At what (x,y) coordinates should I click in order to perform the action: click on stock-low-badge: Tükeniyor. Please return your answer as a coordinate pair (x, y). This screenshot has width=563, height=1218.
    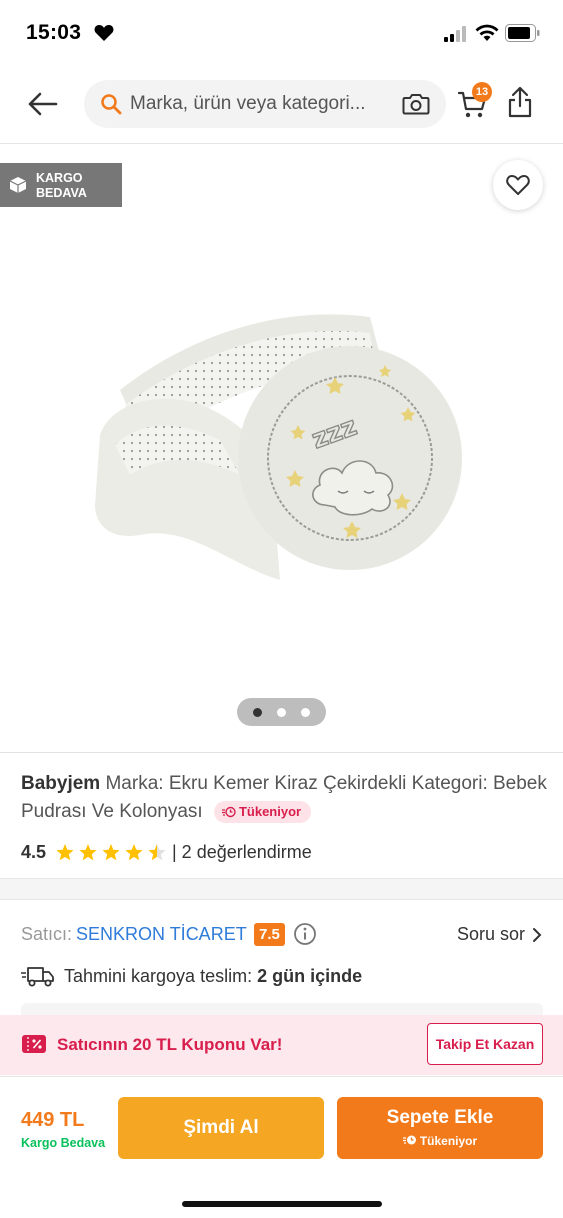
    Looking at the image, I should click on (262, 812).